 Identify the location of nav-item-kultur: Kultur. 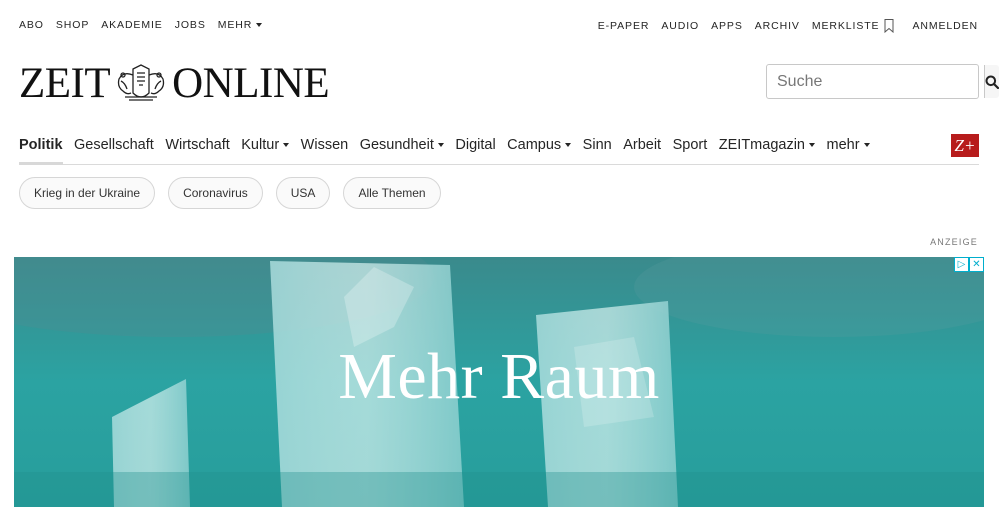
(265, 145).